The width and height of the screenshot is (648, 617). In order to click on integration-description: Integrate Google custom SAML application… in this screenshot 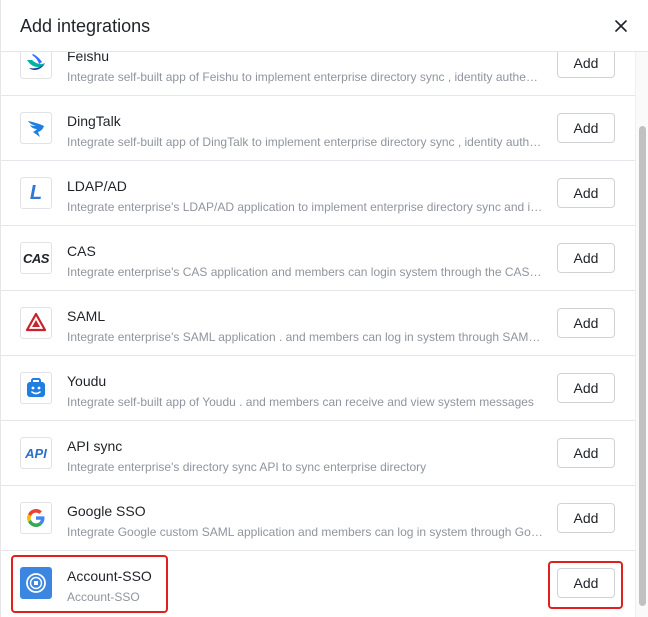, I will do `click(305, 532)`.